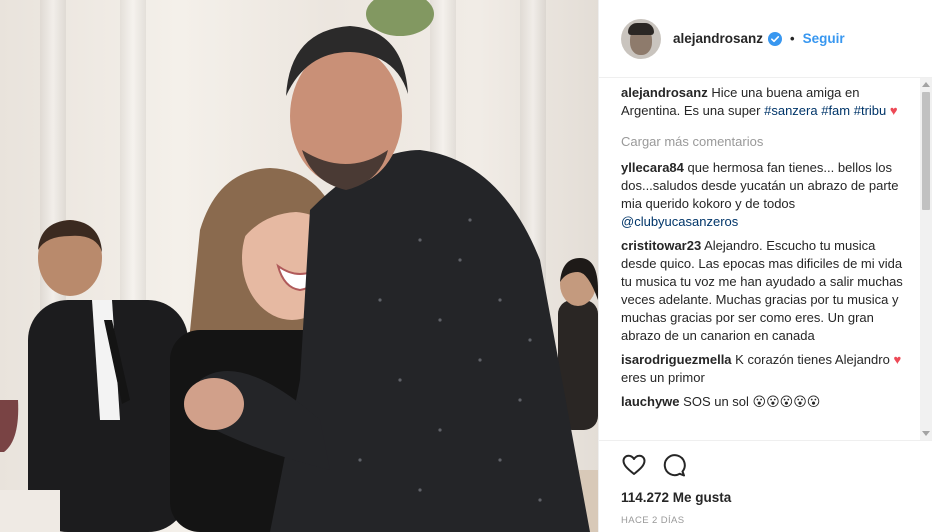  Describe the element at coordinates (926, 259) in the screenshot. I see `comments-scrollbar` at that location.